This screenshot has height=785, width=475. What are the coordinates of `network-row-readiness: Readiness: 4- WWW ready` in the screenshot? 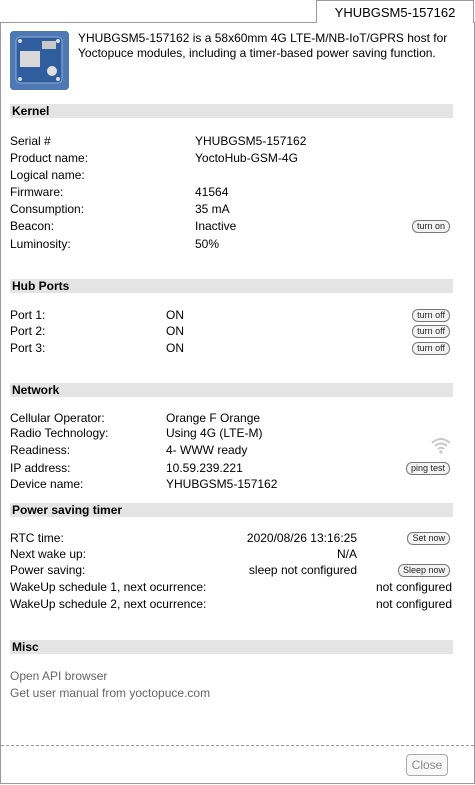 It's located at (231, 448).